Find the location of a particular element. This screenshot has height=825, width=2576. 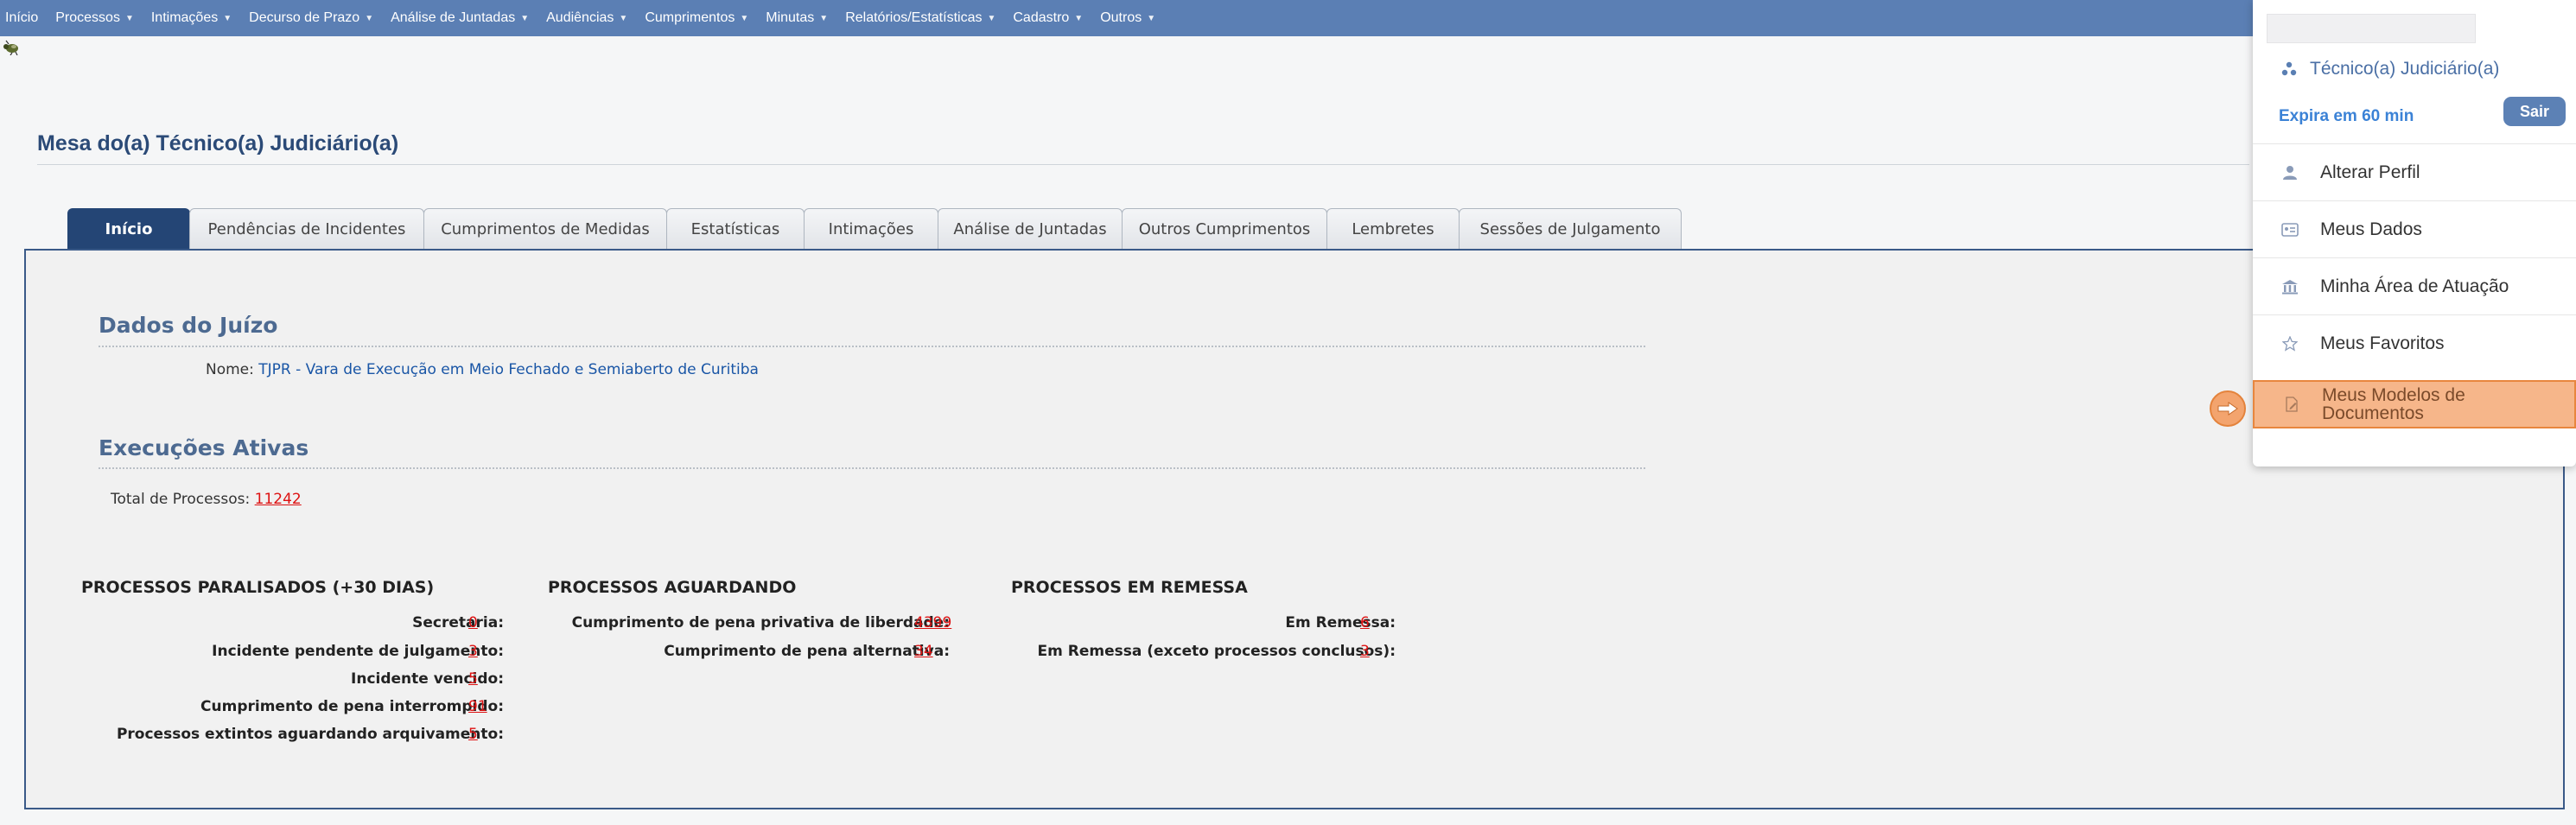

user-icon is located at coordinates (2289, 172).